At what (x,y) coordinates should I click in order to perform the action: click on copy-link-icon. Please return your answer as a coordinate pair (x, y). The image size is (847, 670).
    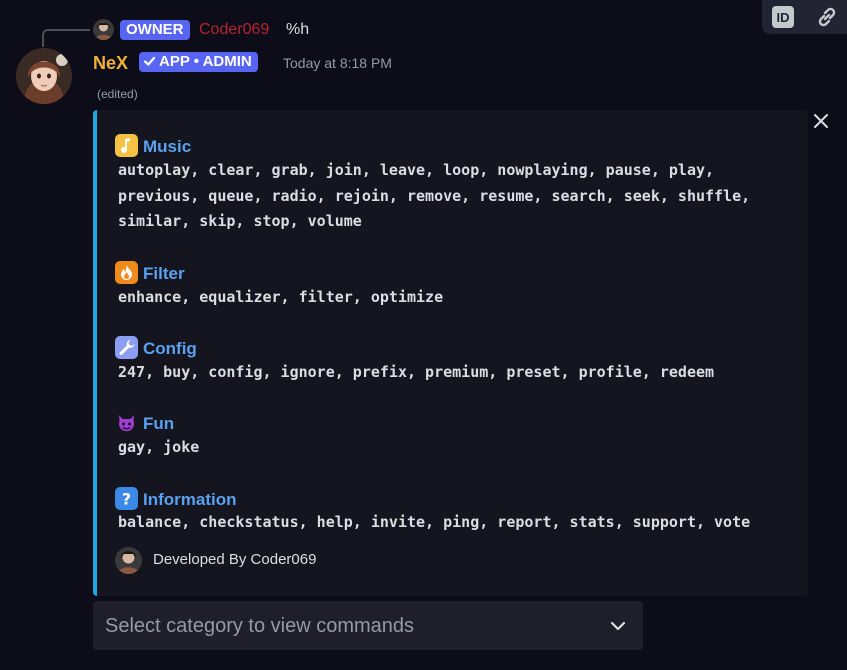
    Looking at the image, I should click on (827, 17).